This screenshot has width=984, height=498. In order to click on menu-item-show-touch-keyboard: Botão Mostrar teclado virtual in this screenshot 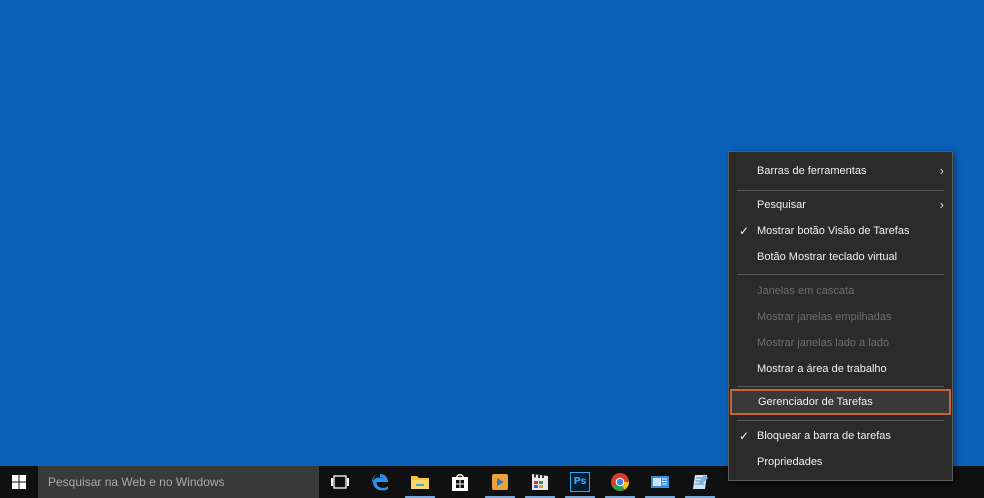, I will do `click(840, 257)`.